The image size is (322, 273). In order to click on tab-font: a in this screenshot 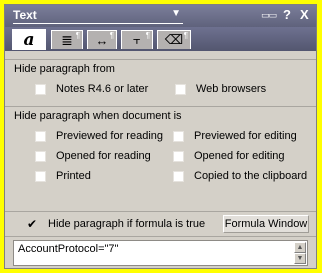, I will do `click(29, 39)`.